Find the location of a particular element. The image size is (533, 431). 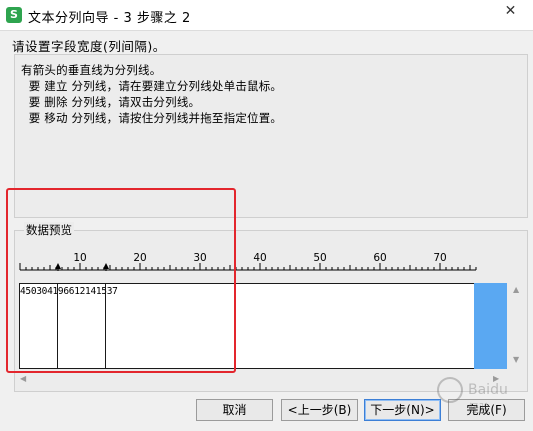

preview-highlight-strip is located at coordinates (490, 326).